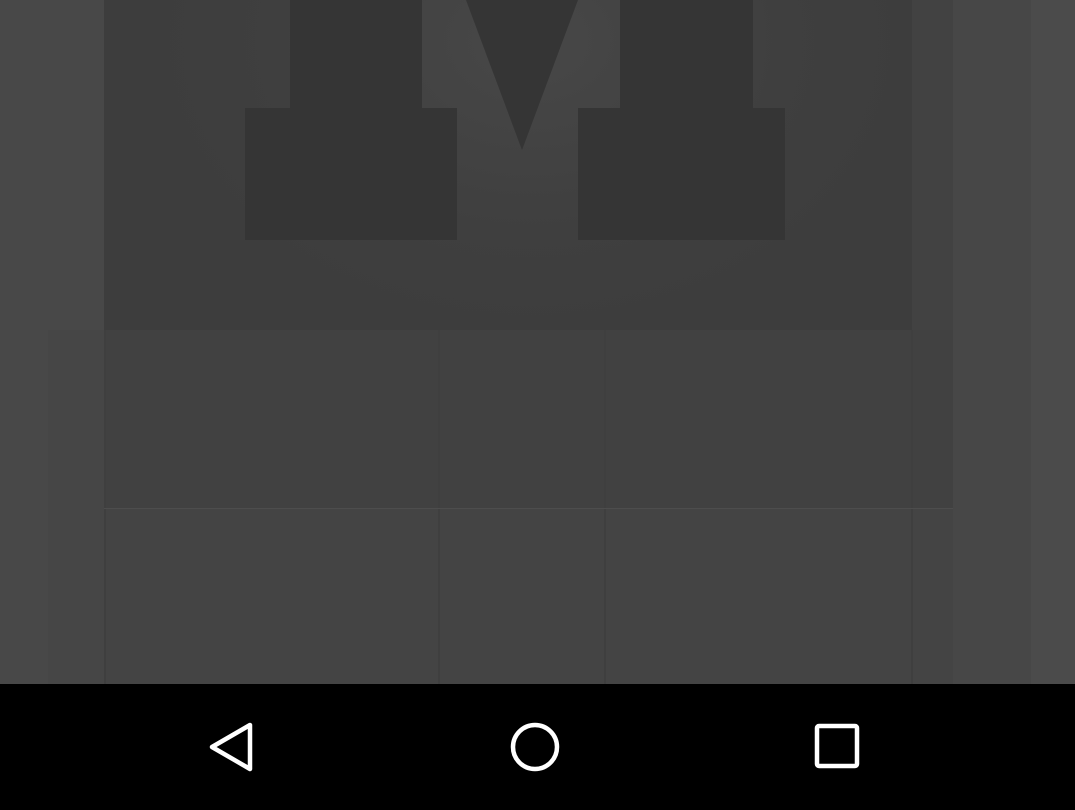  I want to click on recents-button, so click(838, 747).